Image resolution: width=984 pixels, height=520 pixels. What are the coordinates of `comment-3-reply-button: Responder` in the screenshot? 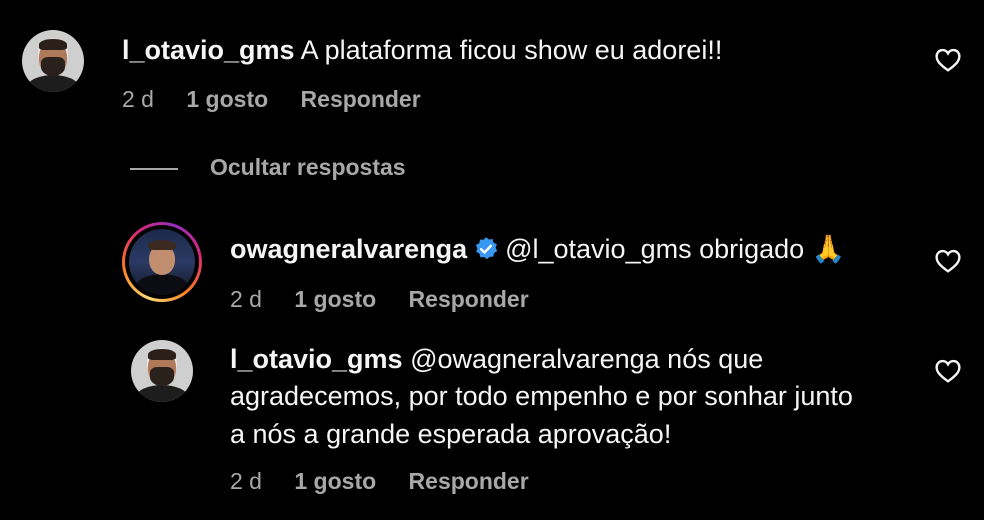 It's located at (469, 481).